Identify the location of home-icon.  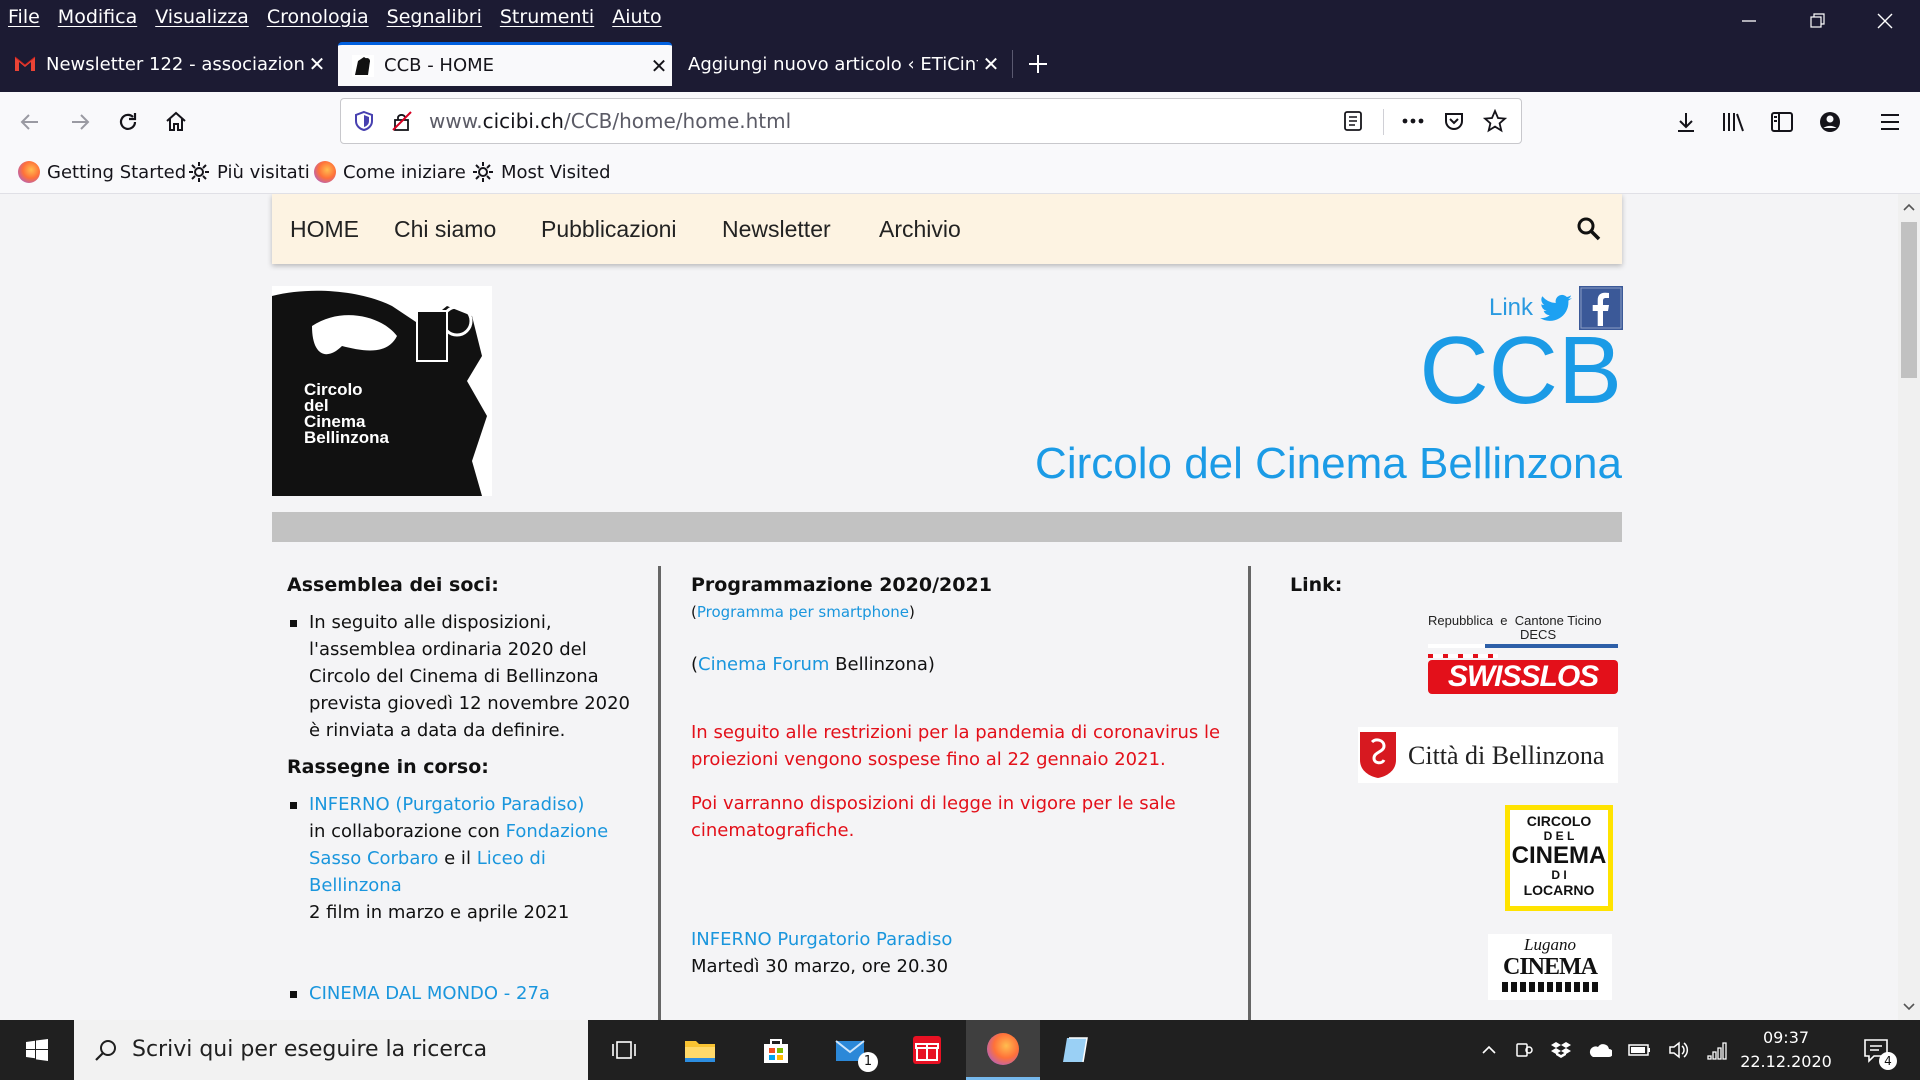
(176, 121).